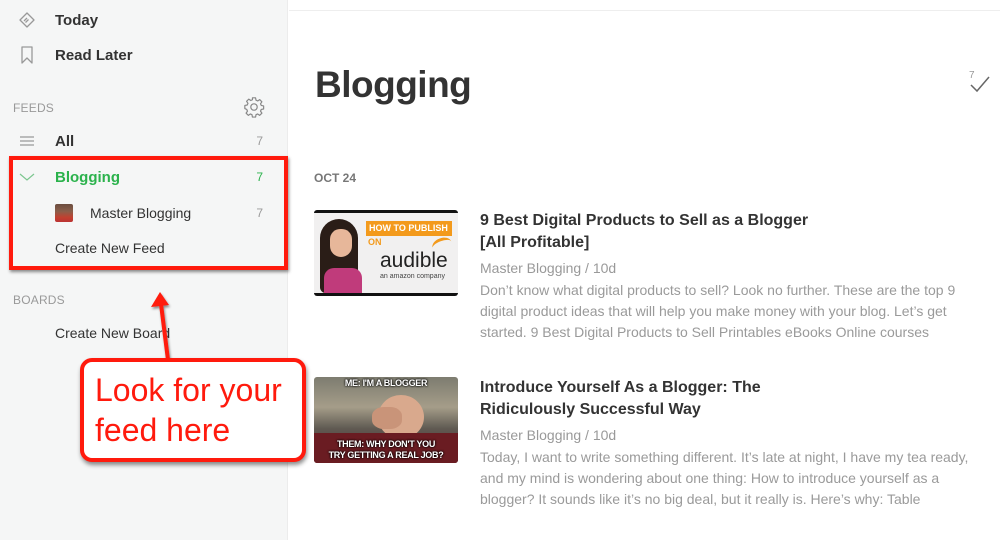 The height and width of the screenshot is (540, 1000). What do you see at coordinates (590, 409) in the screenshot?
I see `article-title-line2: Ridiculously Successful Way` at bounding box center [590, 409].